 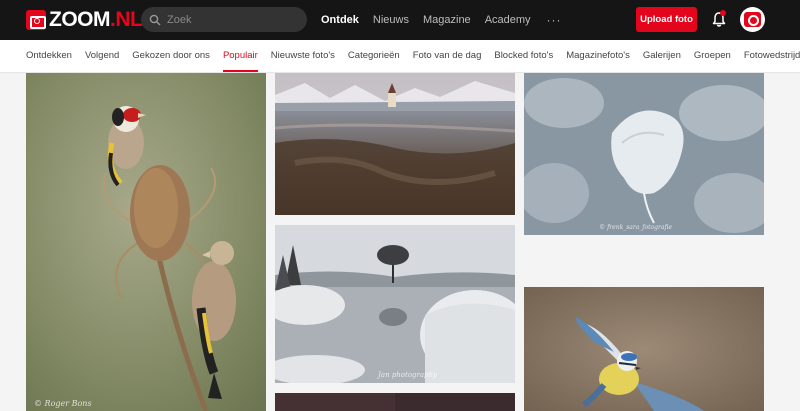 What do you see at coordinates (508, 20) in the screenshot?
I see `main-nav-academy: Academy` at bounding box center [508, 20].